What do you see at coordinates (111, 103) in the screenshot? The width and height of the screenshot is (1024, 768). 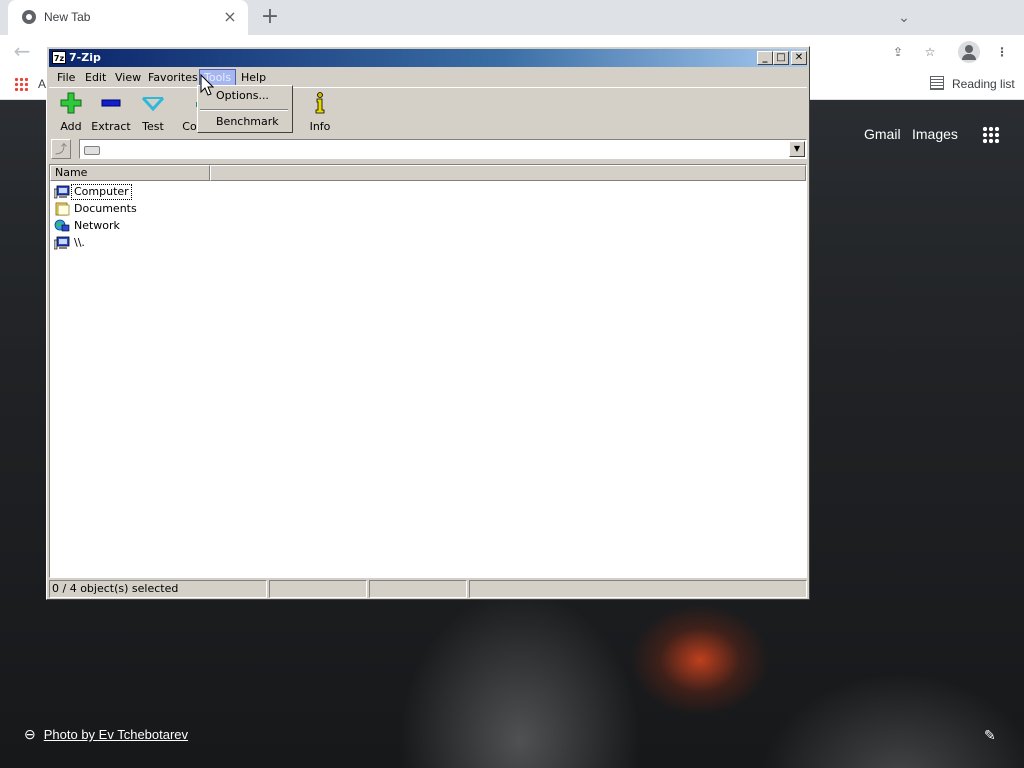 I see `extract-icon` at bounding box center [111, 103].